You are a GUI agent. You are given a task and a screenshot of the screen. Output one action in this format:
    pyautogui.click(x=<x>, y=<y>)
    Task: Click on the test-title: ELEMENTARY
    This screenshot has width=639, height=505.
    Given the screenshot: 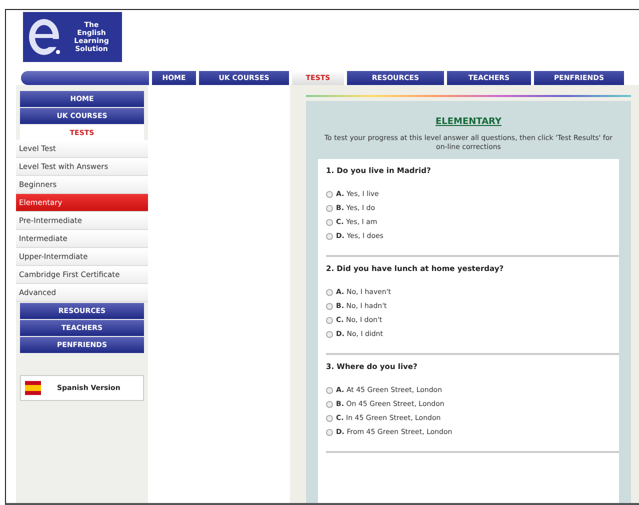 What is the action you would take?
    pyautogui.click(x=468, y=122)
    